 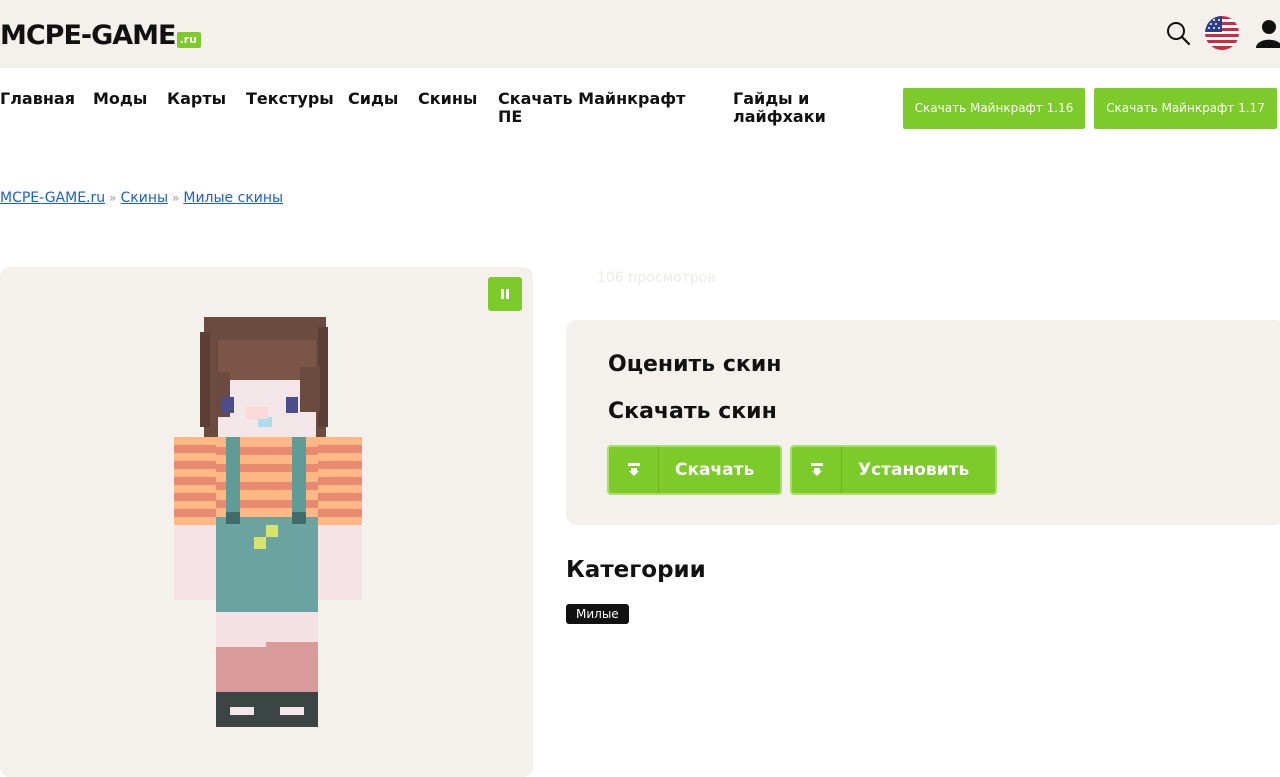 I want to click on nav-item-skins: Скины, so click(x=447, y=99).